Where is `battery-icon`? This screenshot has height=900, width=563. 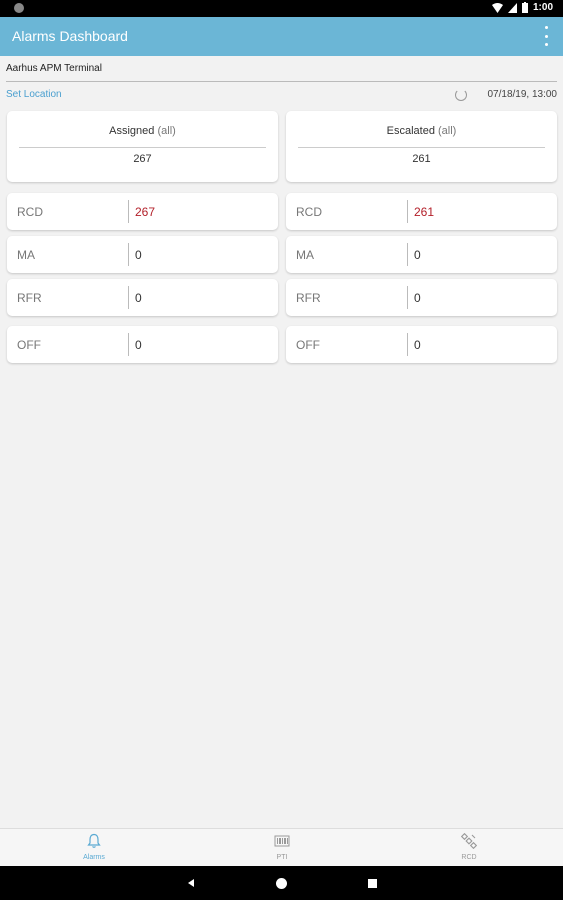 battery-icon is located at coordinates (524, 7).